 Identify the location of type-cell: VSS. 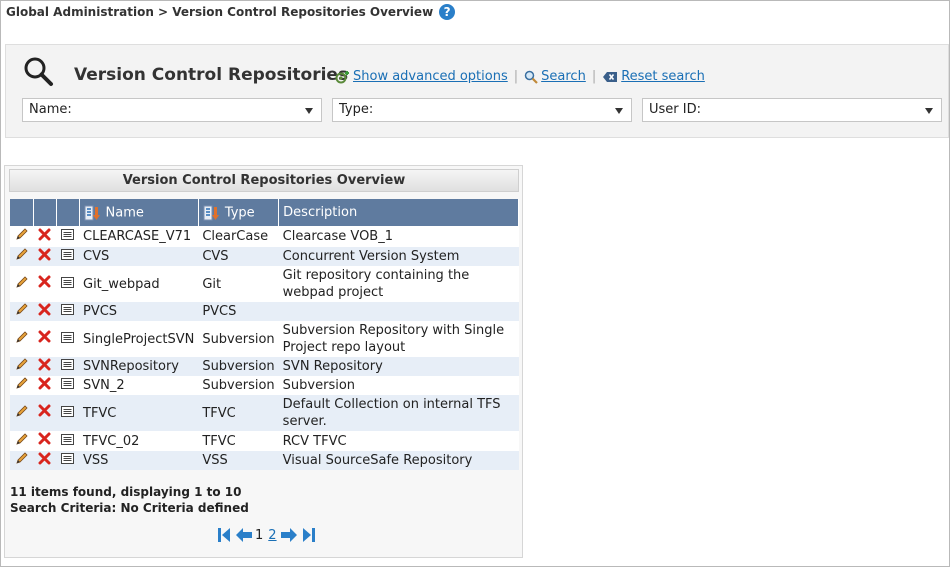
(238, 460).